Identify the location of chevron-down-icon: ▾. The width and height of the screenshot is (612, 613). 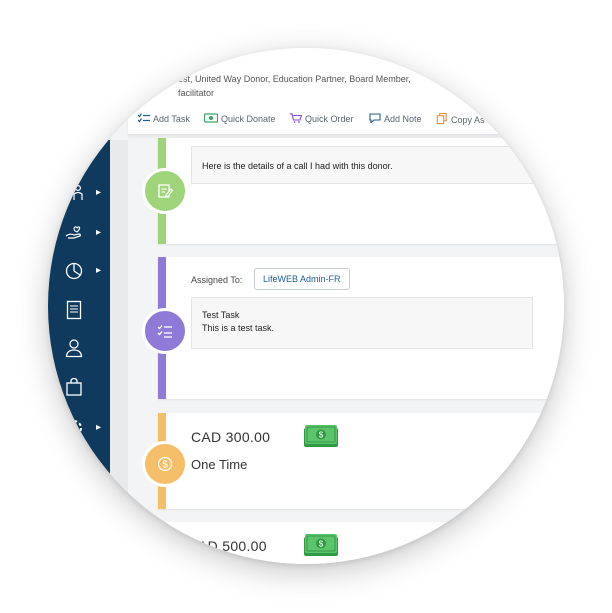
(540, 432).